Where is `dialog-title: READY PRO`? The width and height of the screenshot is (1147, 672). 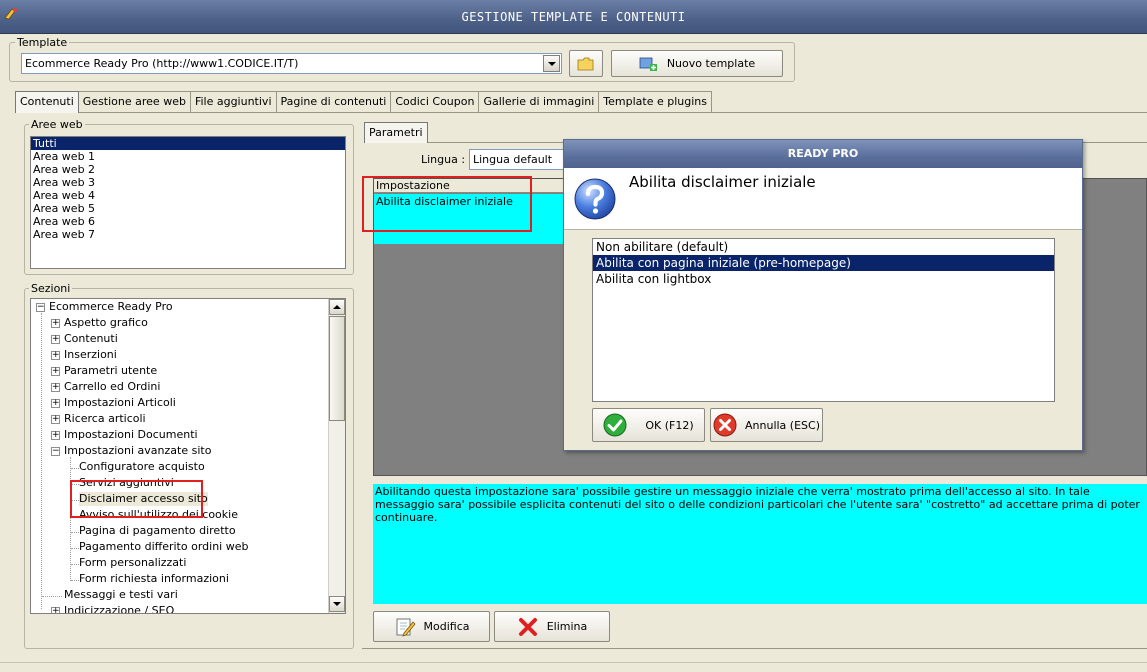
dialog-title: READY PRO is located at coordinates (823, 154).